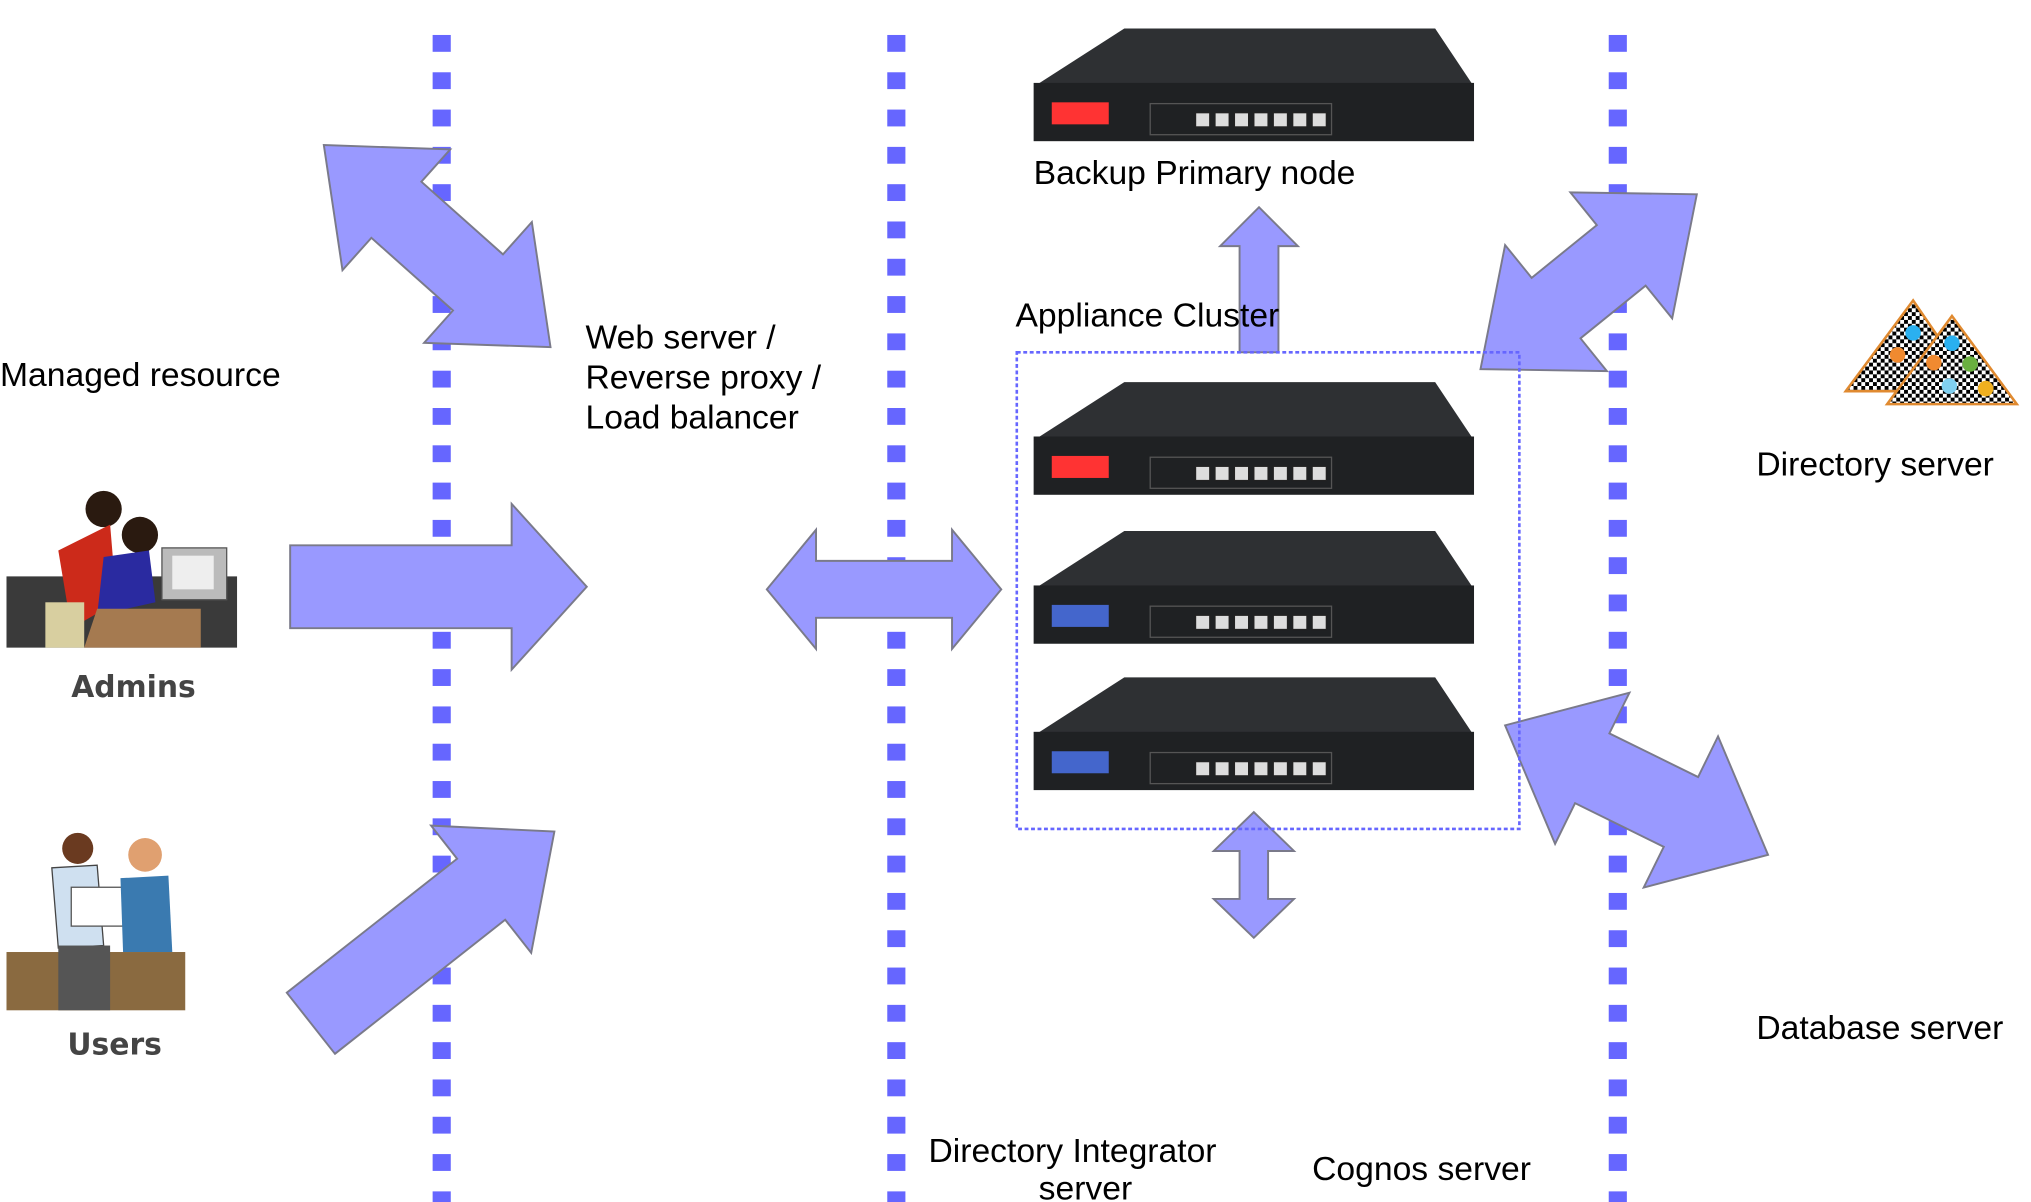  Describe the element at coordinates (1086, 1186) in the screenshot. I see `directory-integrator-label-line2: server` at that location.